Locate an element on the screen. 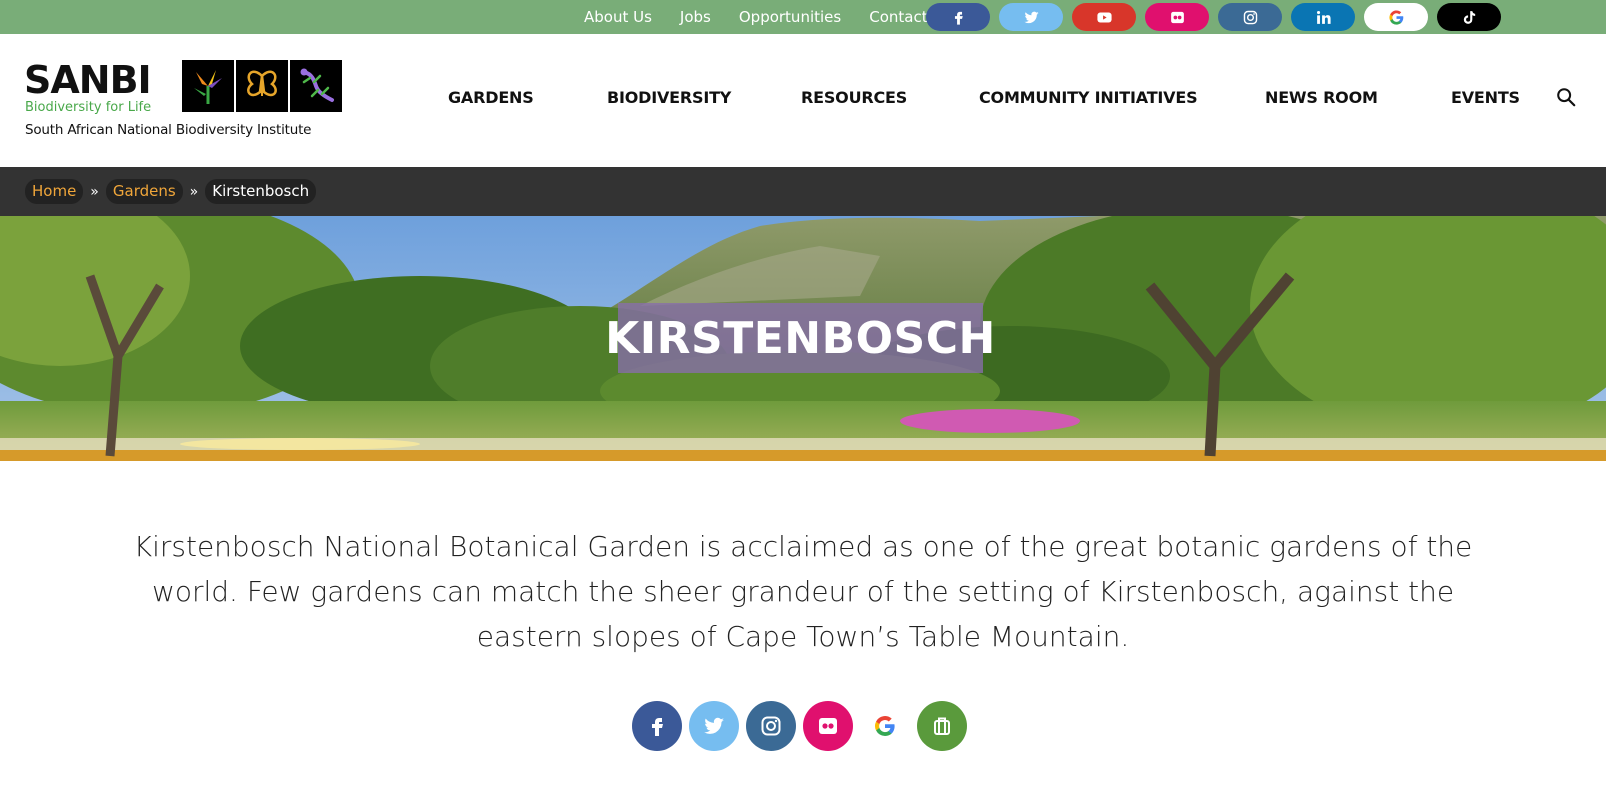 This screenshot has height=809, width=1606. opportunities-link: Opportunities is located at coordinates (790, 17).